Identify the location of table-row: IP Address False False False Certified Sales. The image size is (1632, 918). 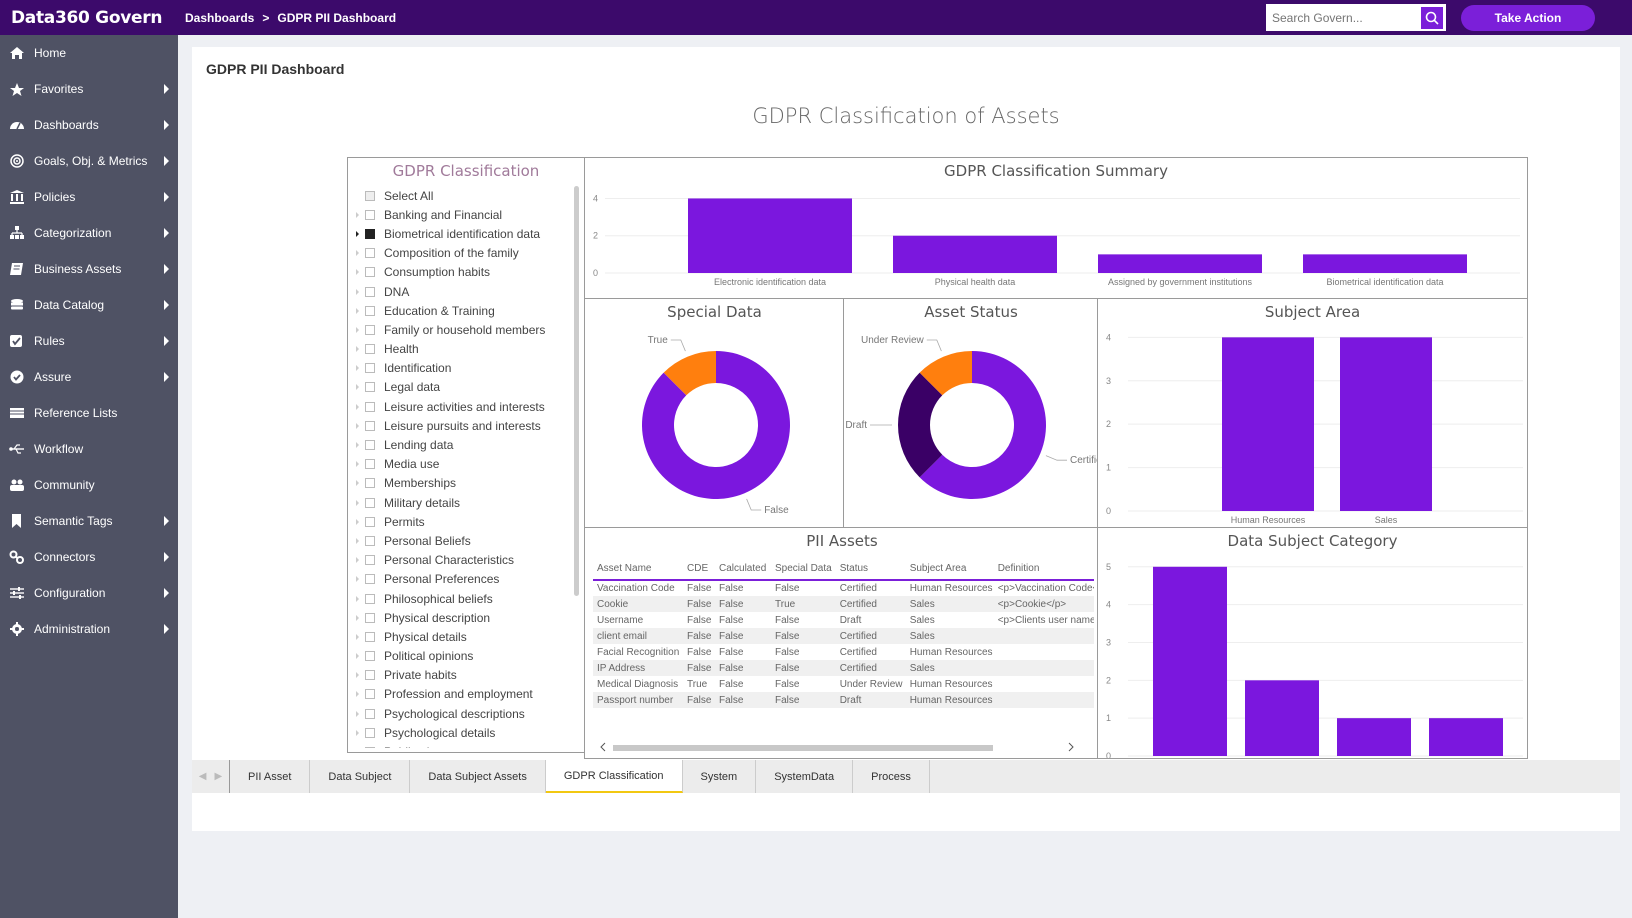
(843, 668).